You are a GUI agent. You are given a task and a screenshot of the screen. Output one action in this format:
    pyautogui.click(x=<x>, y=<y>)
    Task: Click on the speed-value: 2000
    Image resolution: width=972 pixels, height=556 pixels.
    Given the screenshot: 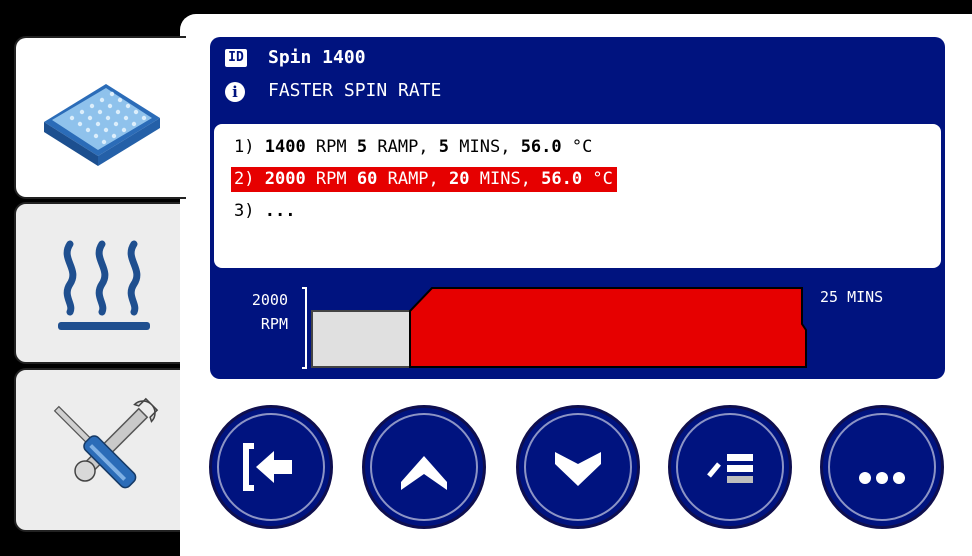 What is the action you would take?
    pyautogui.click(x=269, y=300)
    